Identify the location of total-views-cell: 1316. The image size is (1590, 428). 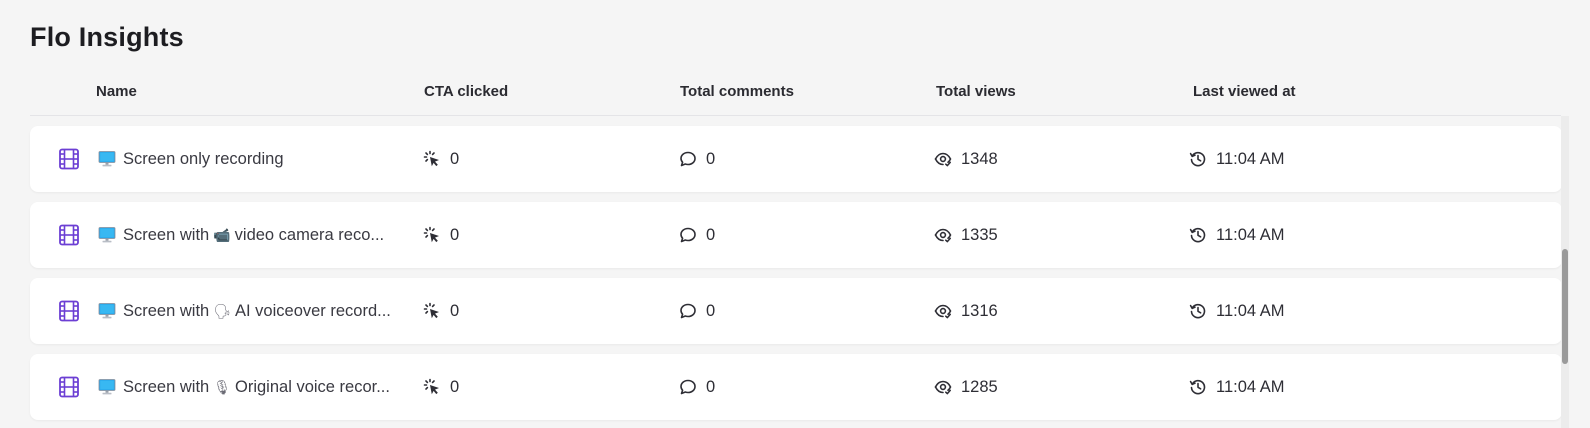
(966, 311).